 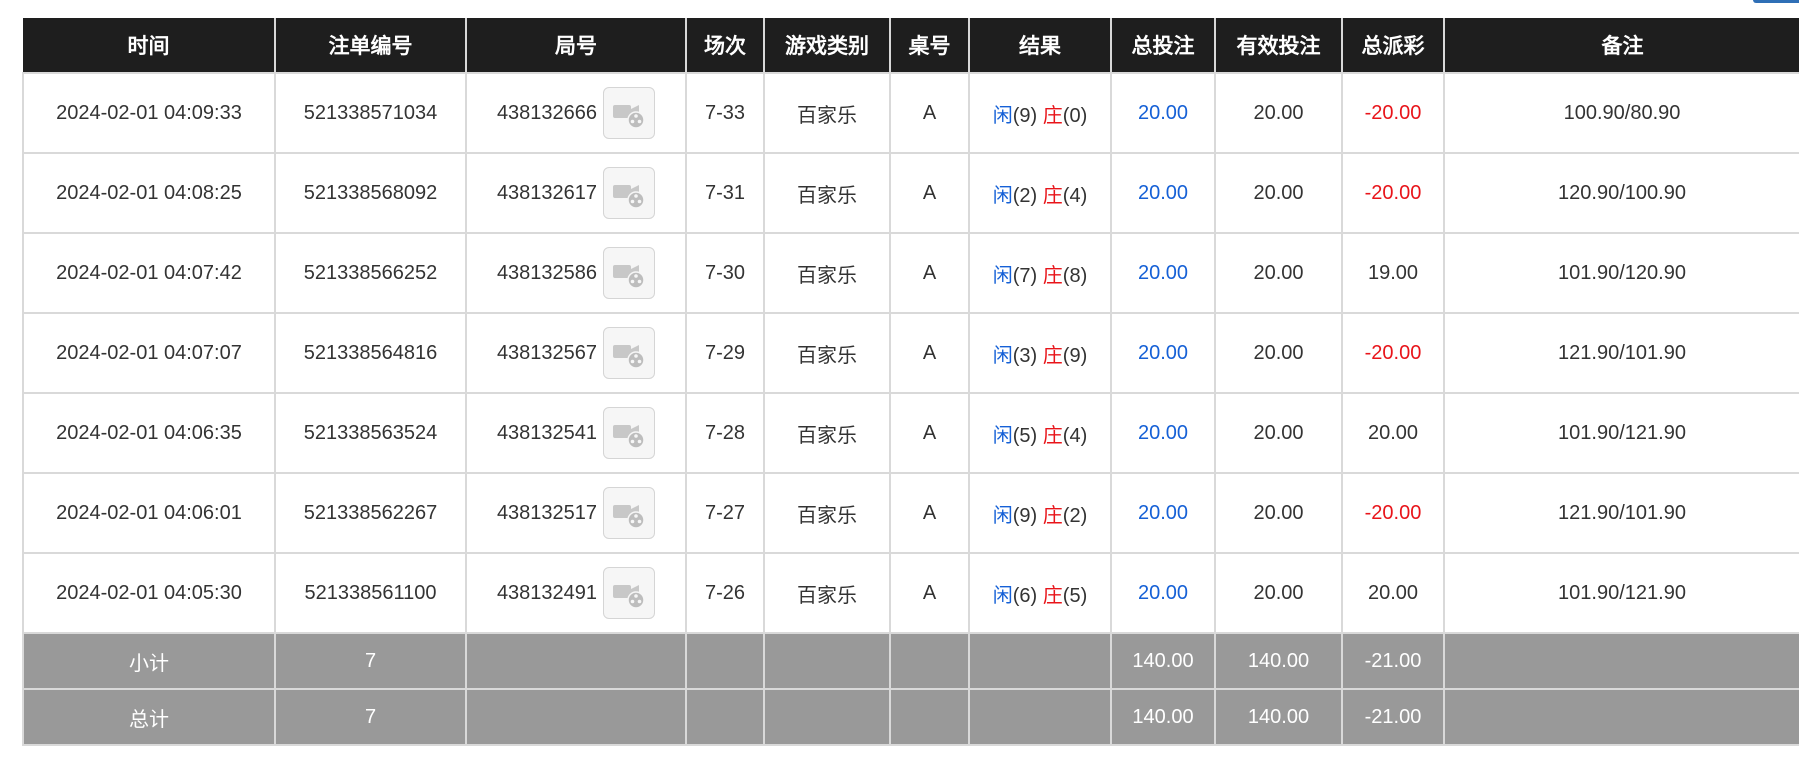 What do you see at coordinates (576, 513) in the screenshot?
I see `cell-round-no: 438132517` at bounding box center [576, 513].